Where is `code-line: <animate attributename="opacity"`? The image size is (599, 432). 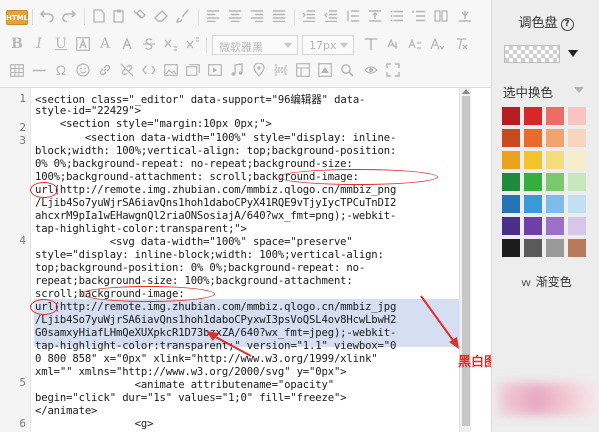
code-line: <animate attributename="opacity" is located at coordinates (184, 385).